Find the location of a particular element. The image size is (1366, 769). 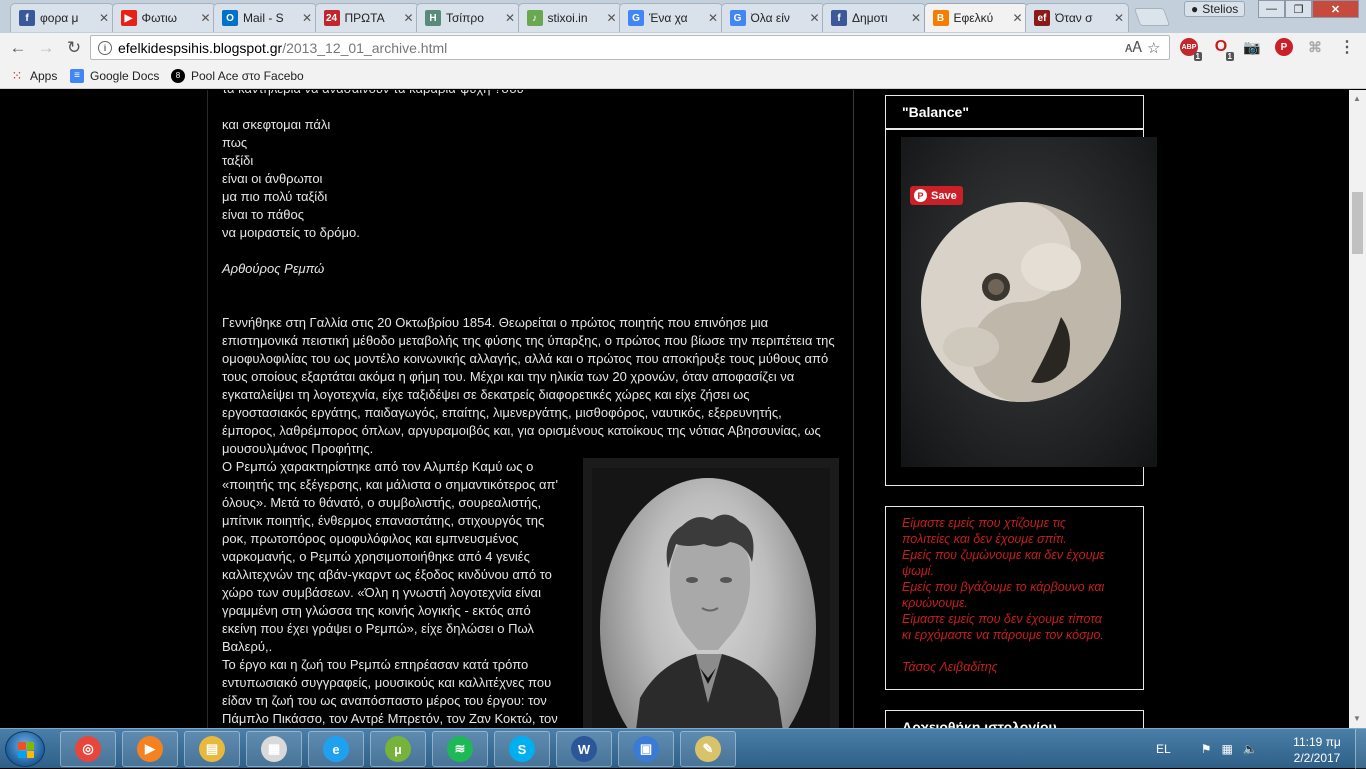

tab-8: f Δημοτι ✕ is located at coordinates (874, 17).